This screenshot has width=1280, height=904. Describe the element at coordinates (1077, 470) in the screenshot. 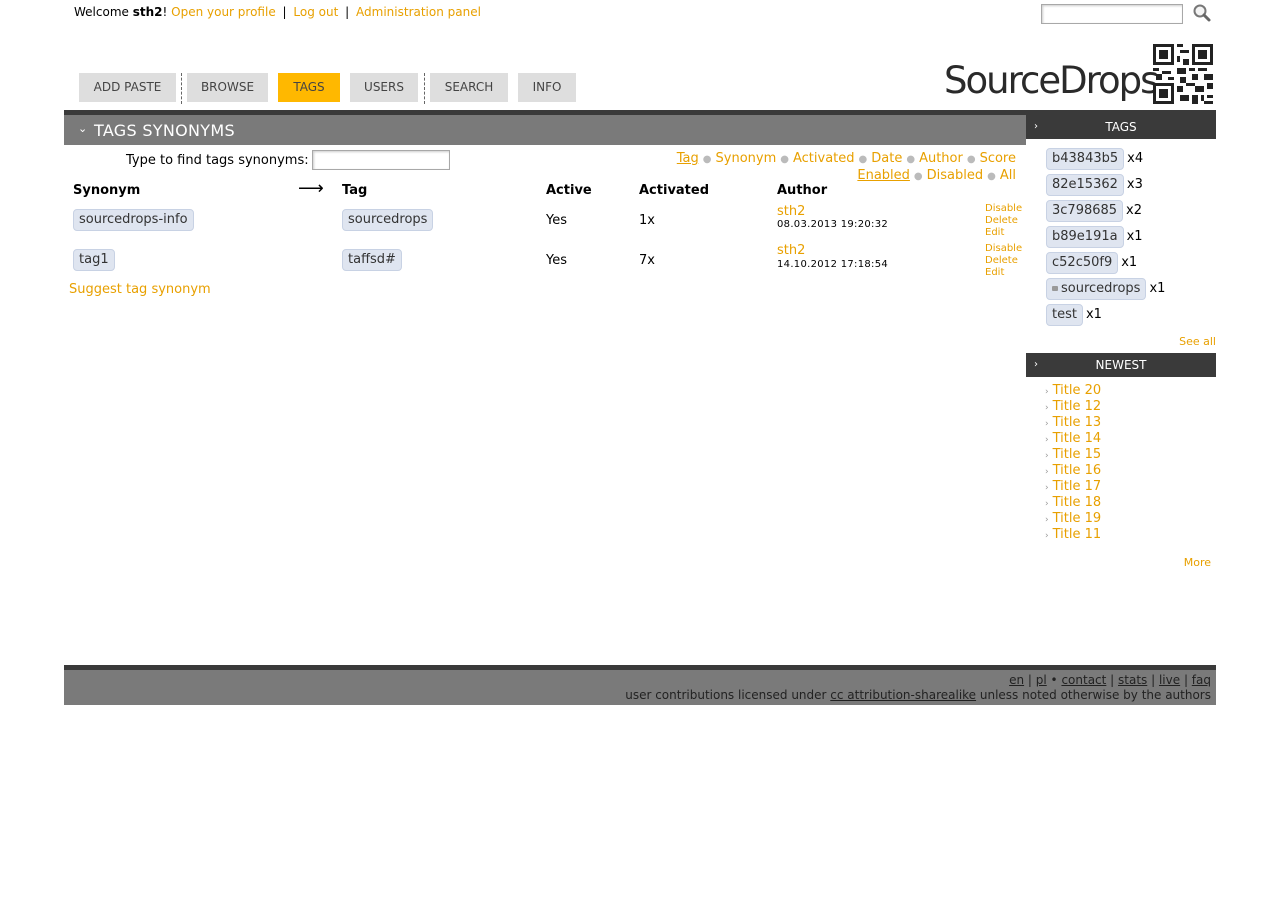

I see `newest-link: Title 16` at that location.